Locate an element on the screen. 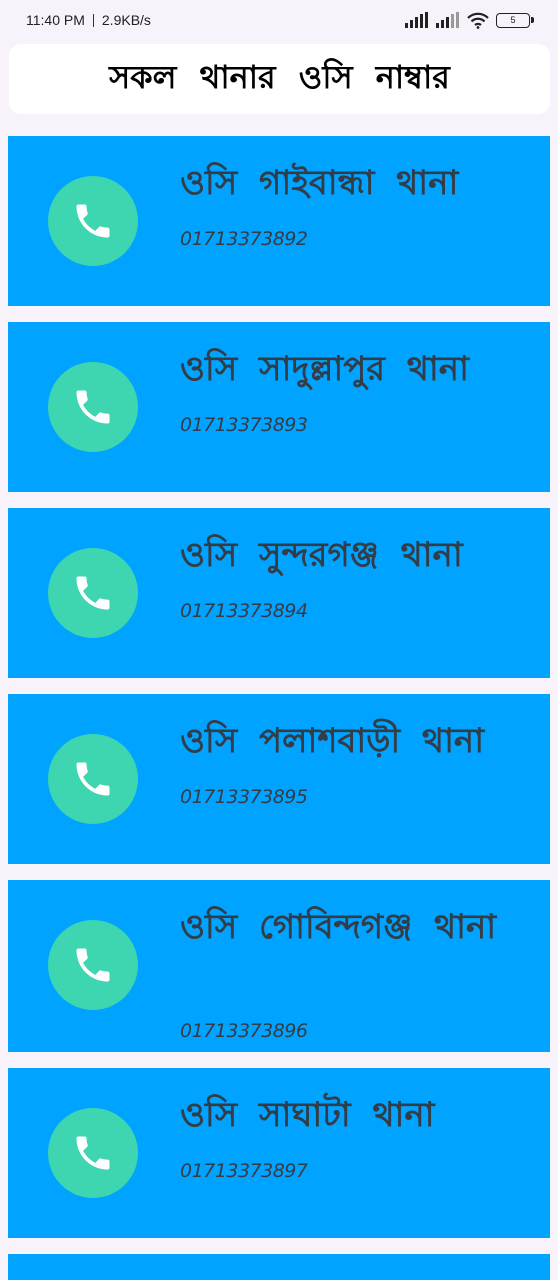 Image resolution: width=558 pixels, height=1280 pixels. signal-2-icon is located at coordinates (447, 20).